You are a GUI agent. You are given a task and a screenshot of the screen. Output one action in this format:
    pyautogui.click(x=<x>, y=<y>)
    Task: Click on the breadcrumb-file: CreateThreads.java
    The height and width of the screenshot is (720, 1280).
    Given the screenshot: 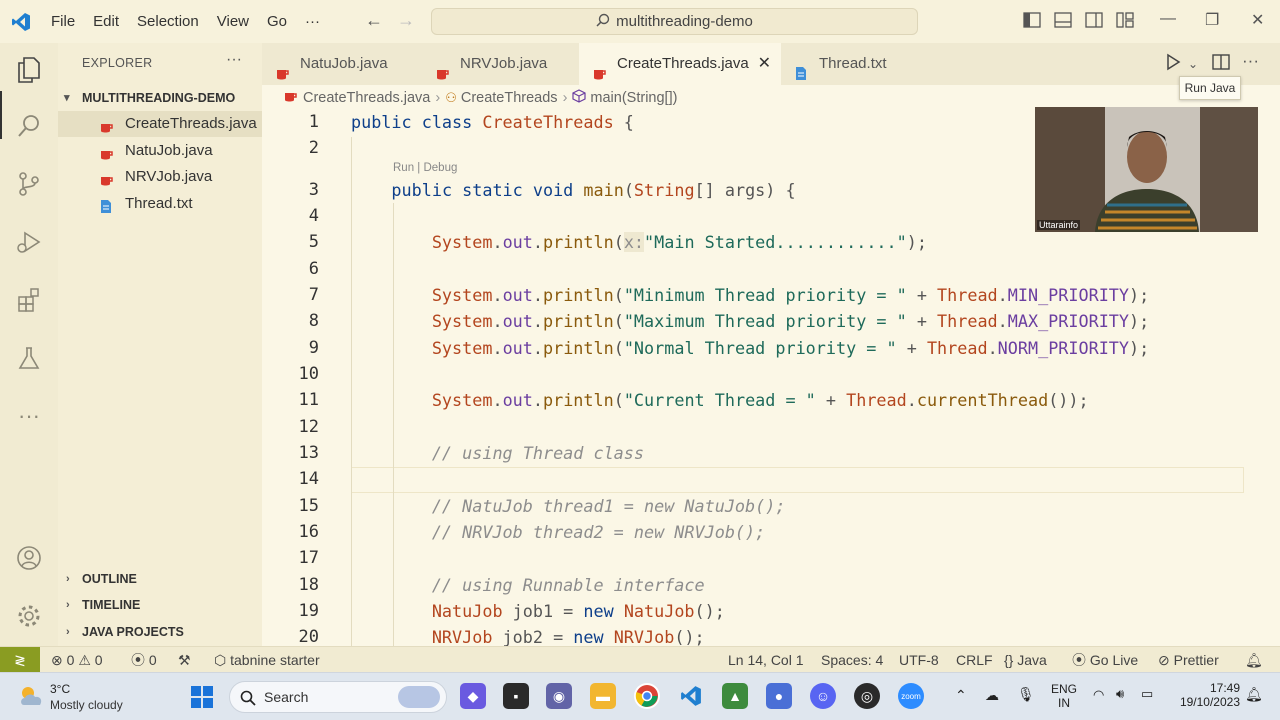 What is the action you would take?
    pyautogui.click(x=357, y=98)
    